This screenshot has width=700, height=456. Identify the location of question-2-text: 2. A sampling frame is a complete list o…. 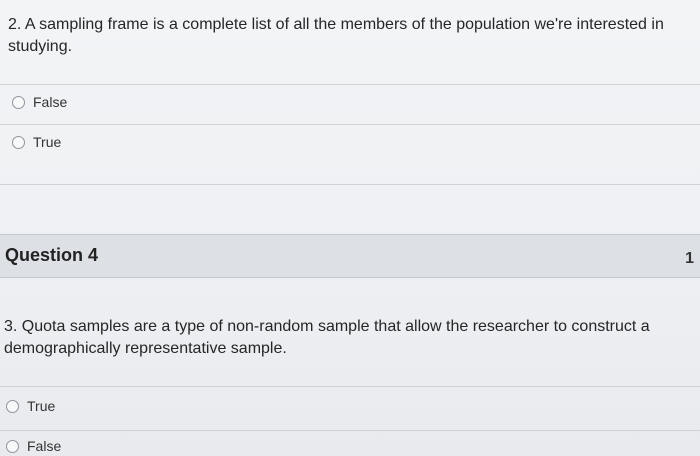
(336, 35).